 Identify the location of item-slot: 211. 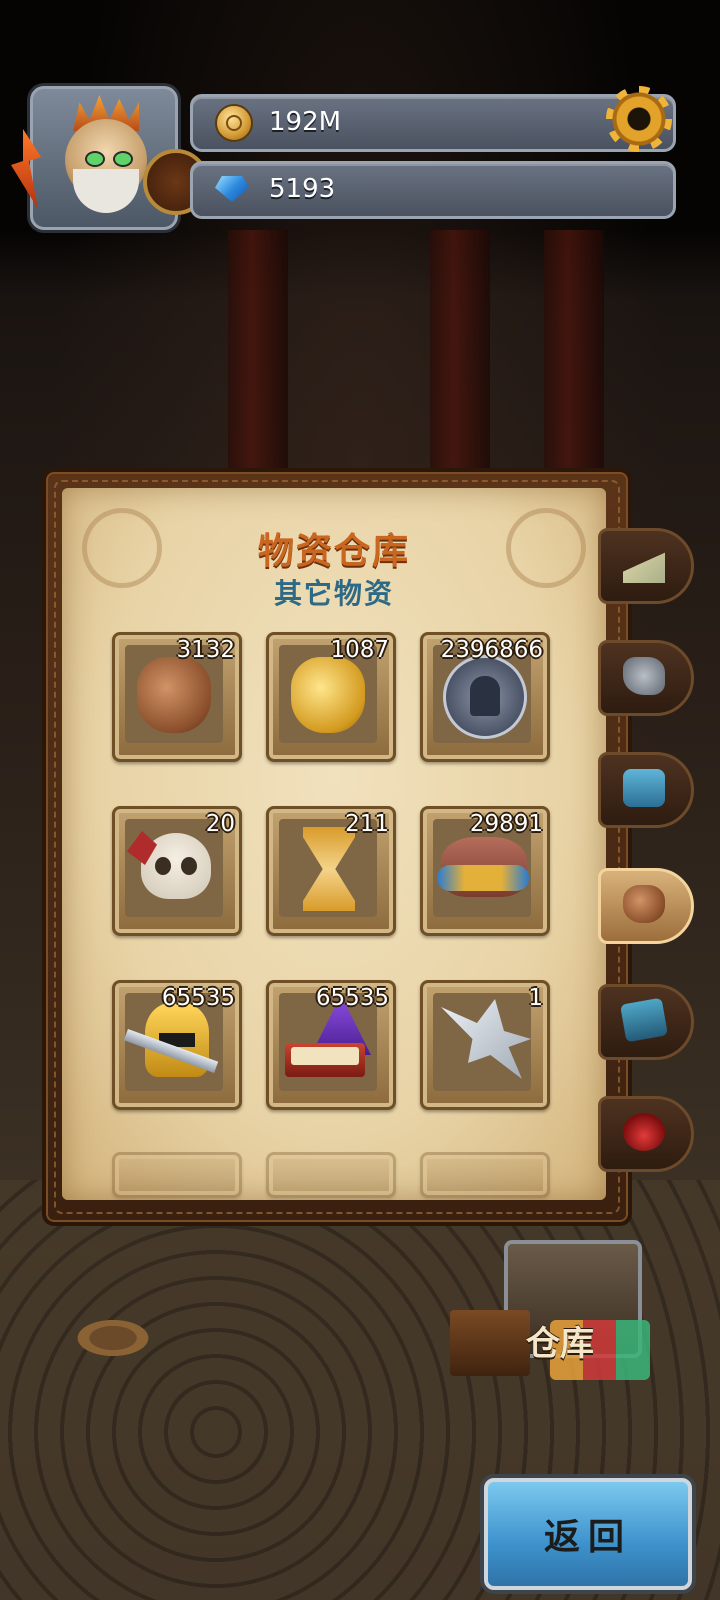
(331, 871).